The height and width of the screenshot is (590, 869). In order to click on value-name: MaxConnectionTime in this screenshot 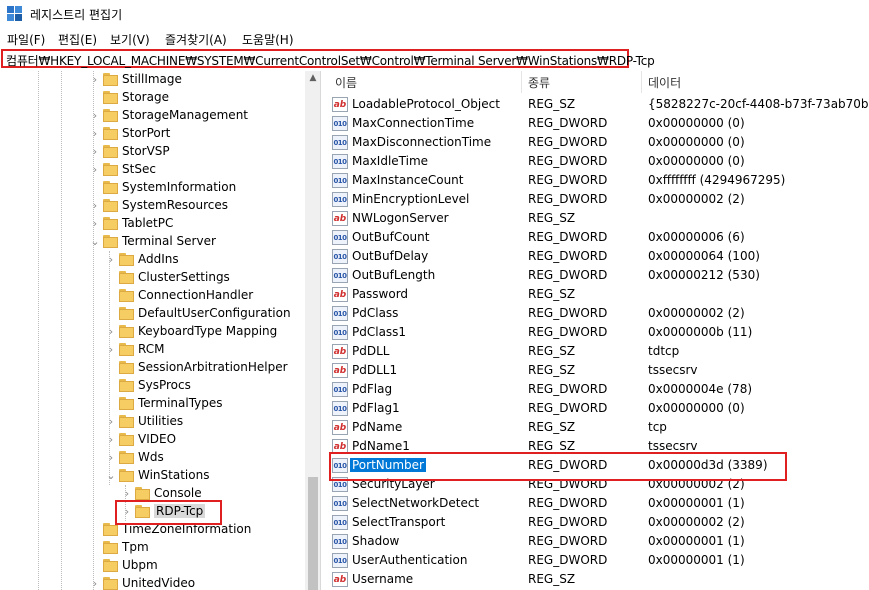, I will do `click(413, 123)`.